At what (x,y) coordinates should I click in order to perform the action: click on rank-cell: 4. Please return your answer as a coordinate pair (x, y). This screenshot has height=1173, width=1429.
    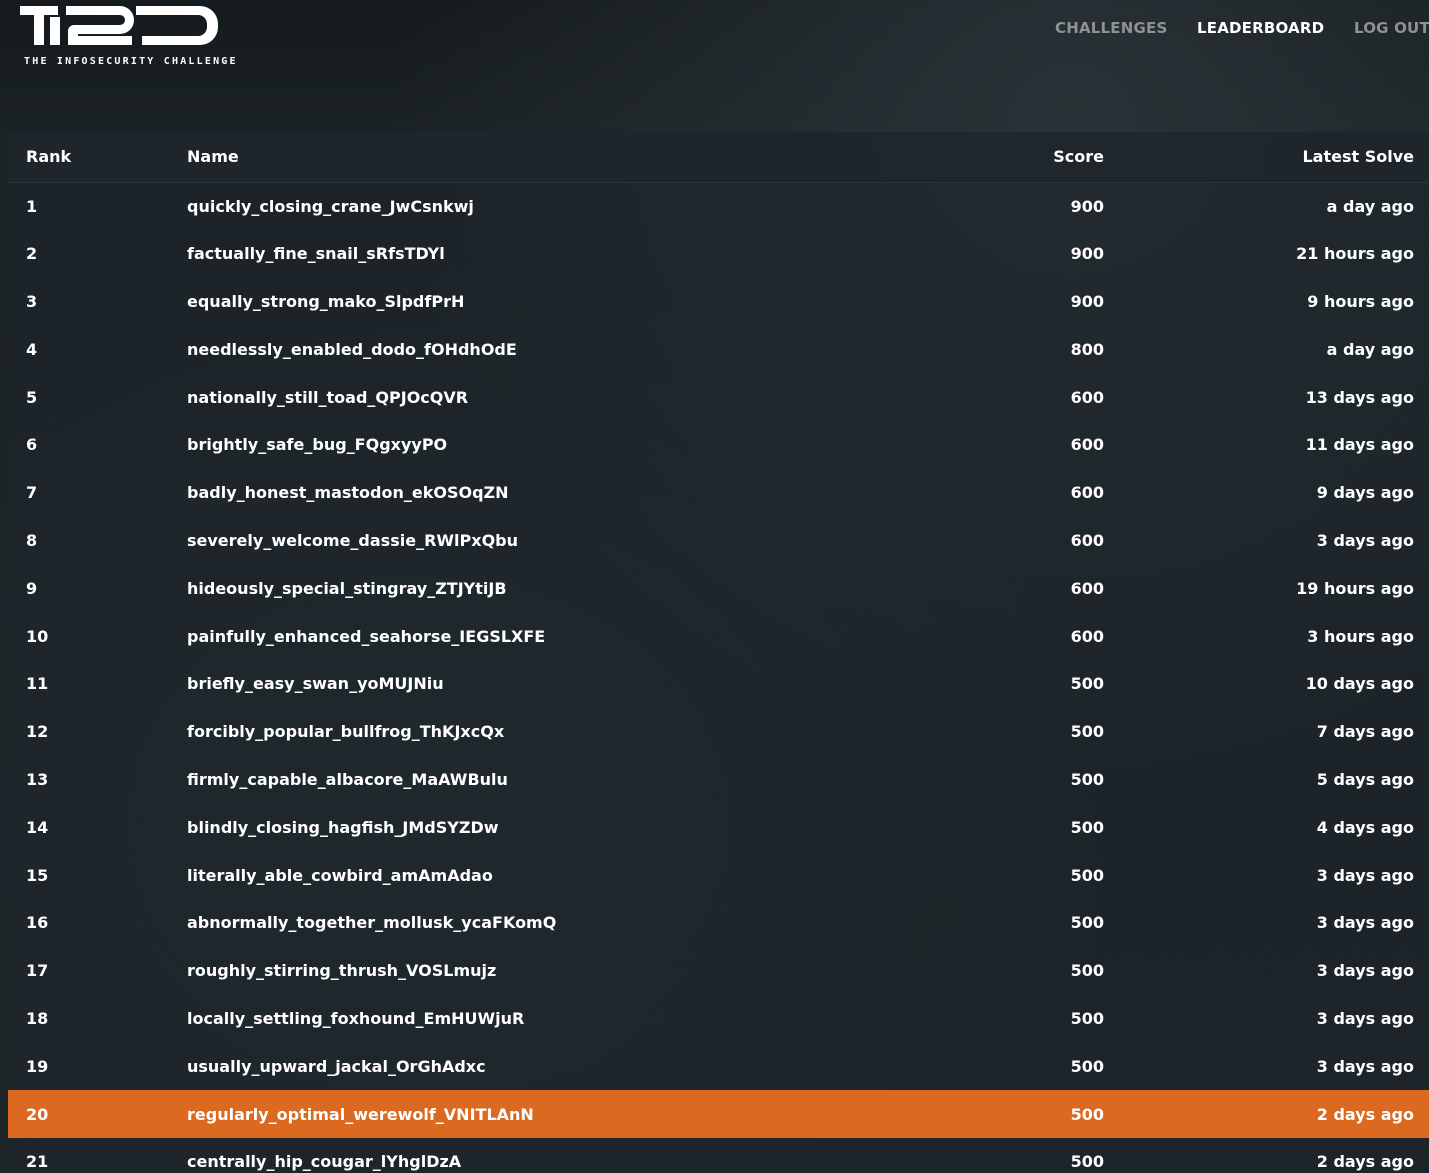
    Looking at the image, I should click on (32, 349).